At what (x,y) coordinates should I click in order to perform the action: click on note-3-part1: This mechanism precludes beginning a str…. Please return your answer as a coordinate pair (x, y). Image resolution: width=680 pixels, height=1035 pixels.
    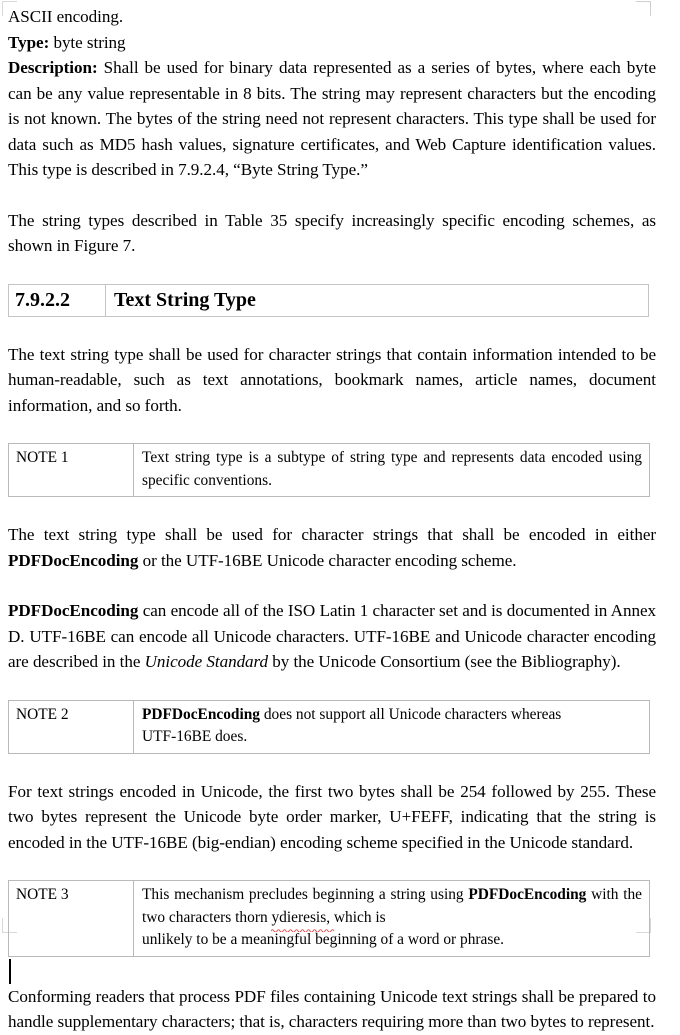
    Looking at the image, I should click on (305, 894).